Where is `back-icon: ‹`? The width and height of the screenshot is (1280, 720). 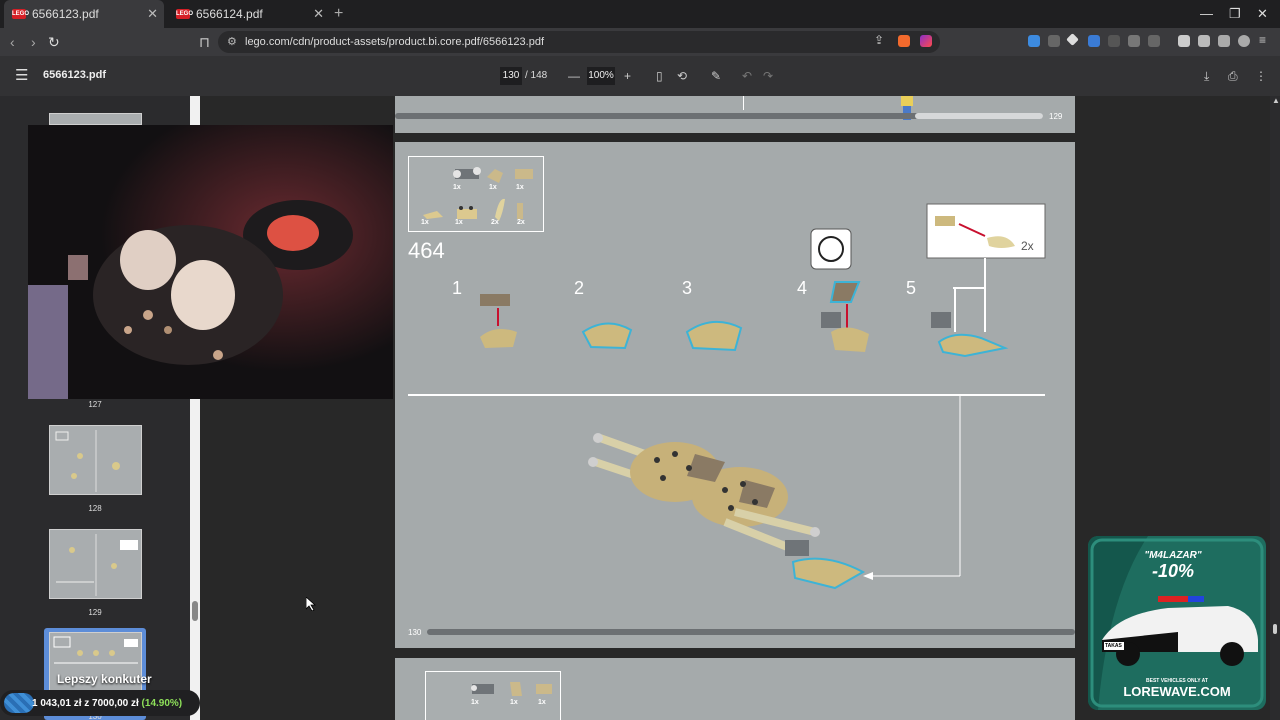 back-icon: ‹ is located at coordinates (12, 42).